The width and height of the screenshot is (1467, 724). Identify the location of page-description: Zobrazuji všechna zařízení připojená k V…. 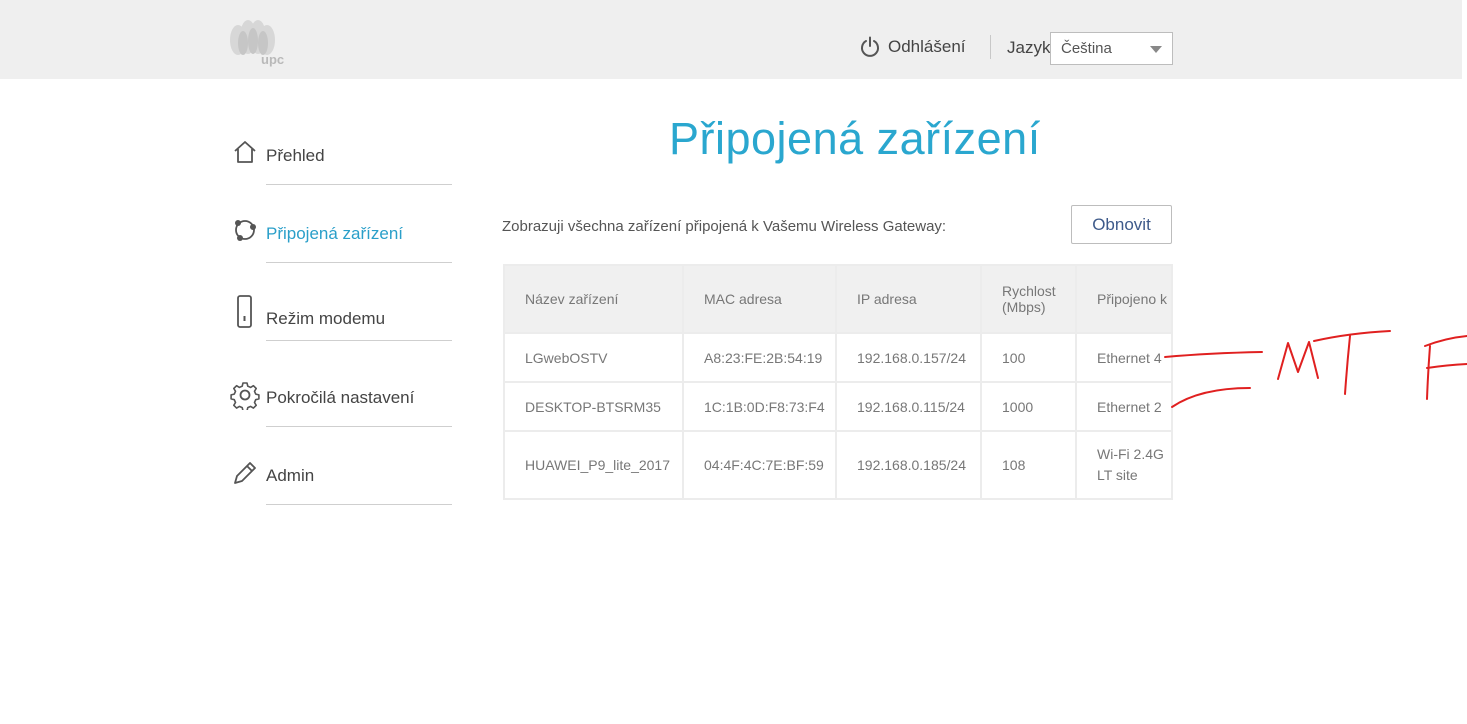
(724, 226).